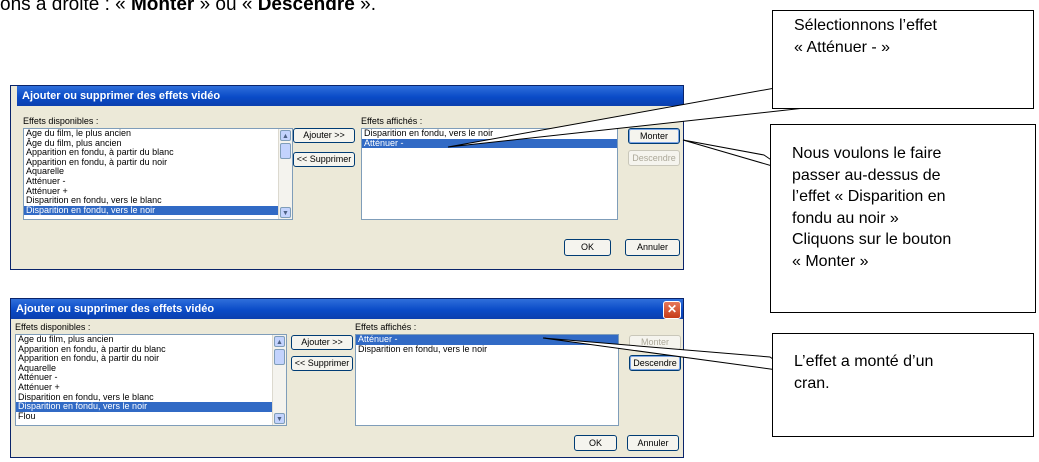  I want to click on callout-line: « Atténuer - », so click(842, 47).